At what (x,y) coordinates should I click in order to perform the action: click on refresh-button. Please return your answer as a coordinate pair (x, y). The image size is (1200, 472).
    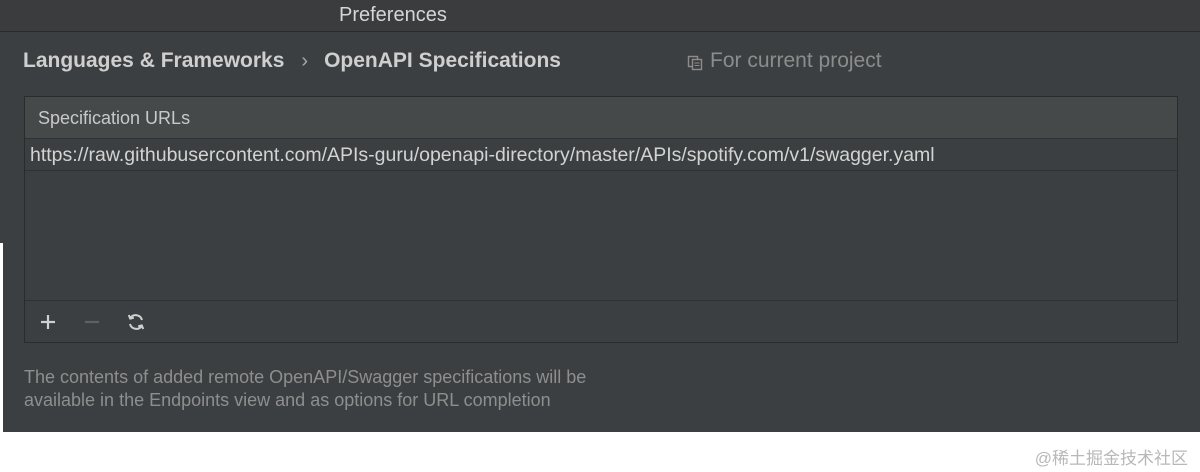
    Looking at the image, I should click on (136, 322).